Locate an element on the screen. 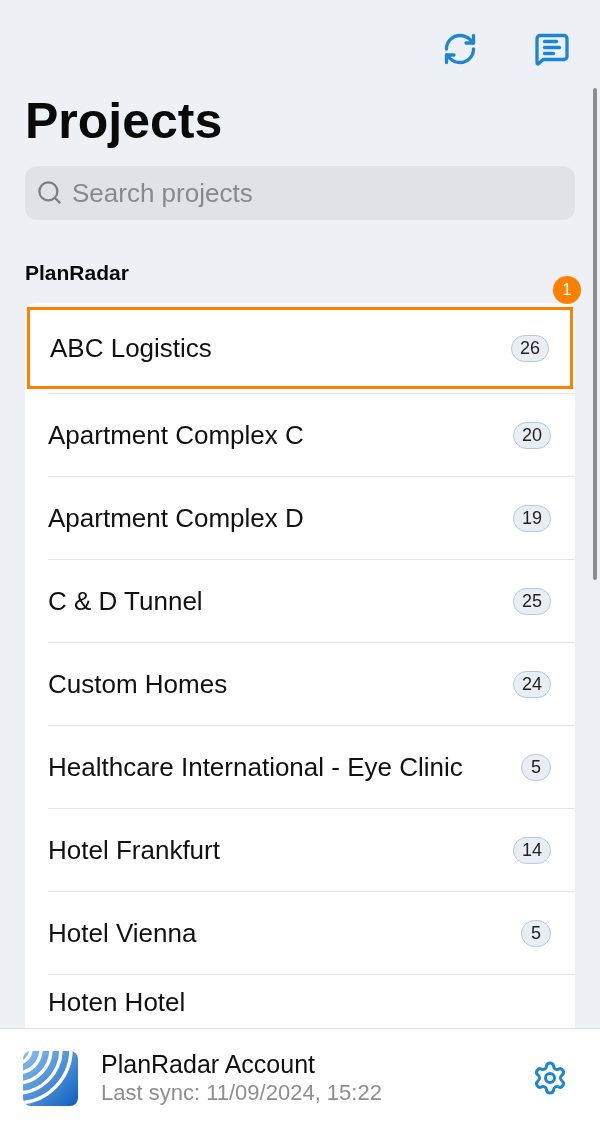  step-marker: 1 is located at coordinates (567, 290).